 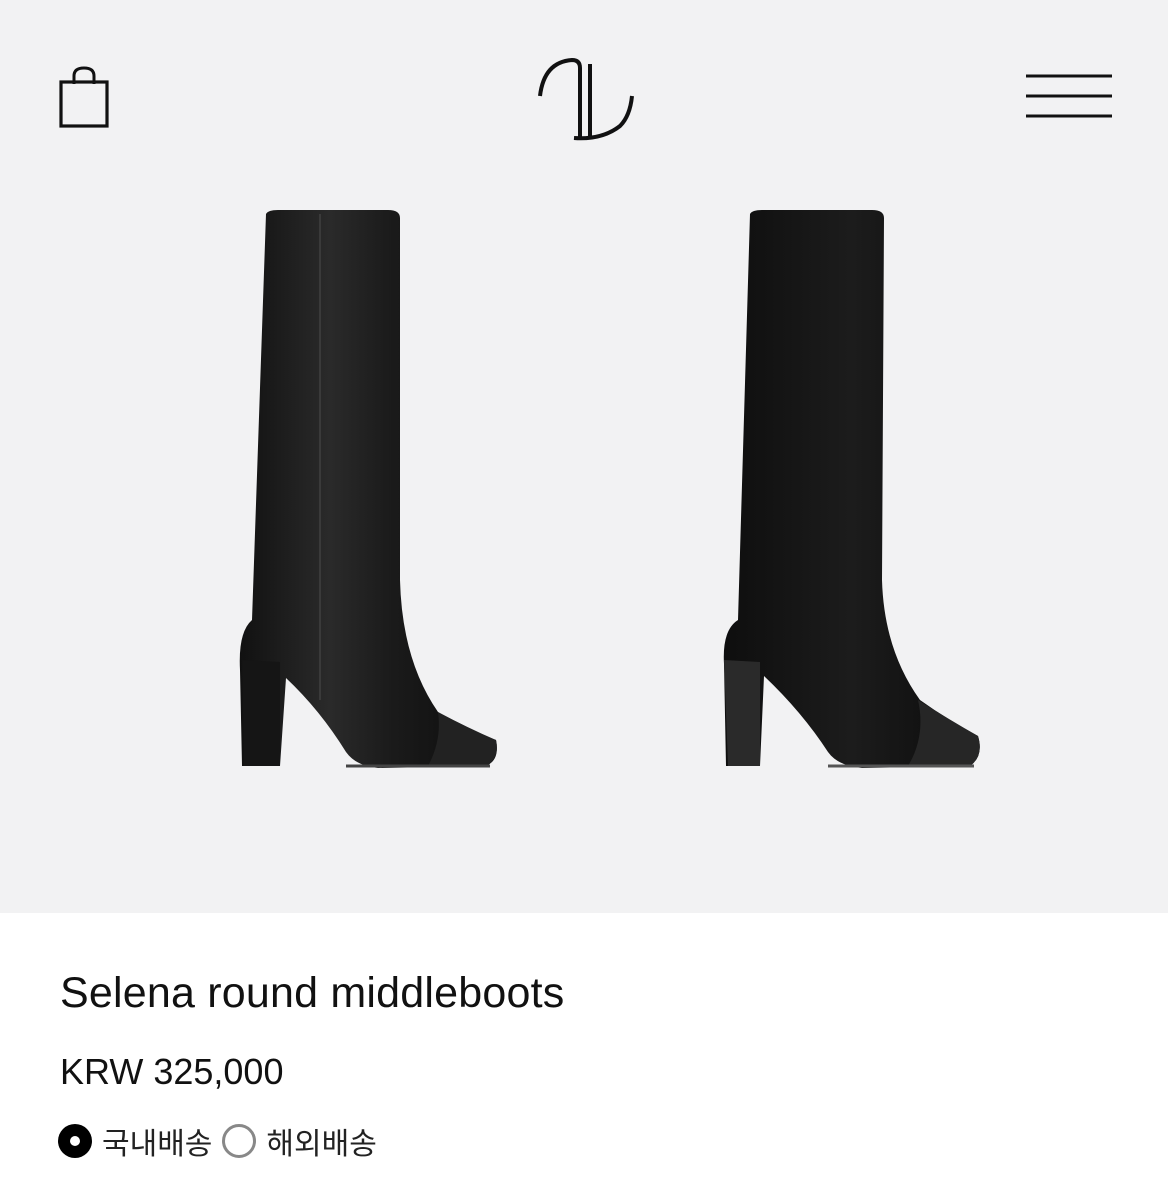 What do you see at coordinates (321, 1144) in the screenshot?
I see `shipping-option-label: 해외배송` at bounding box center [321, 1144].